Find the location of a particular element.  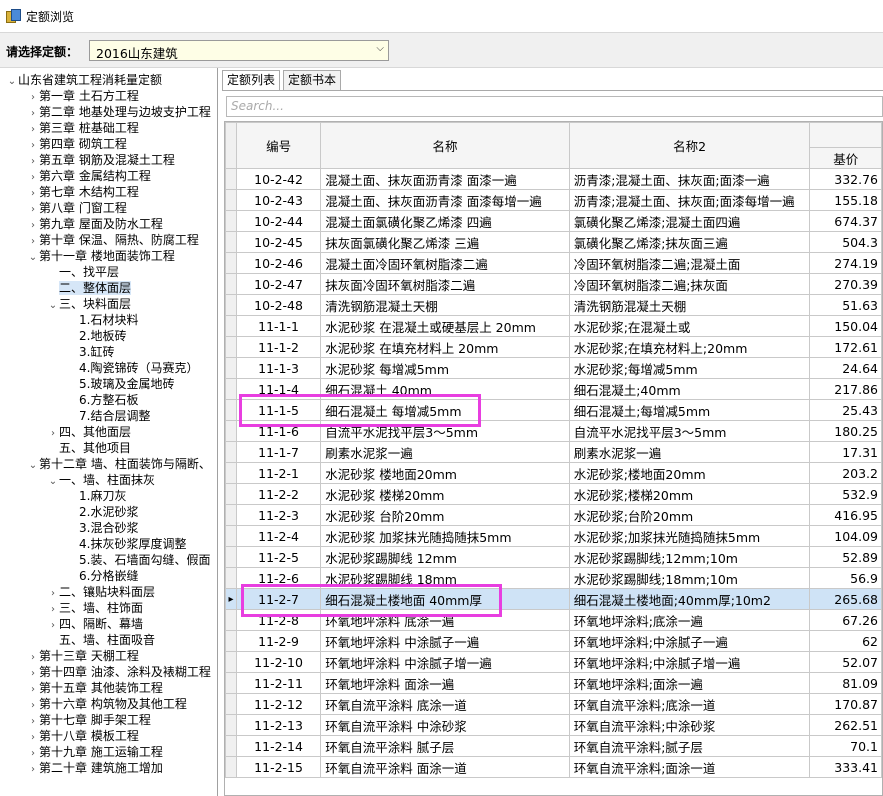

cell-name2: 环氧自流平涂料;中涂砂浆 is located at coordinates (689, 725).